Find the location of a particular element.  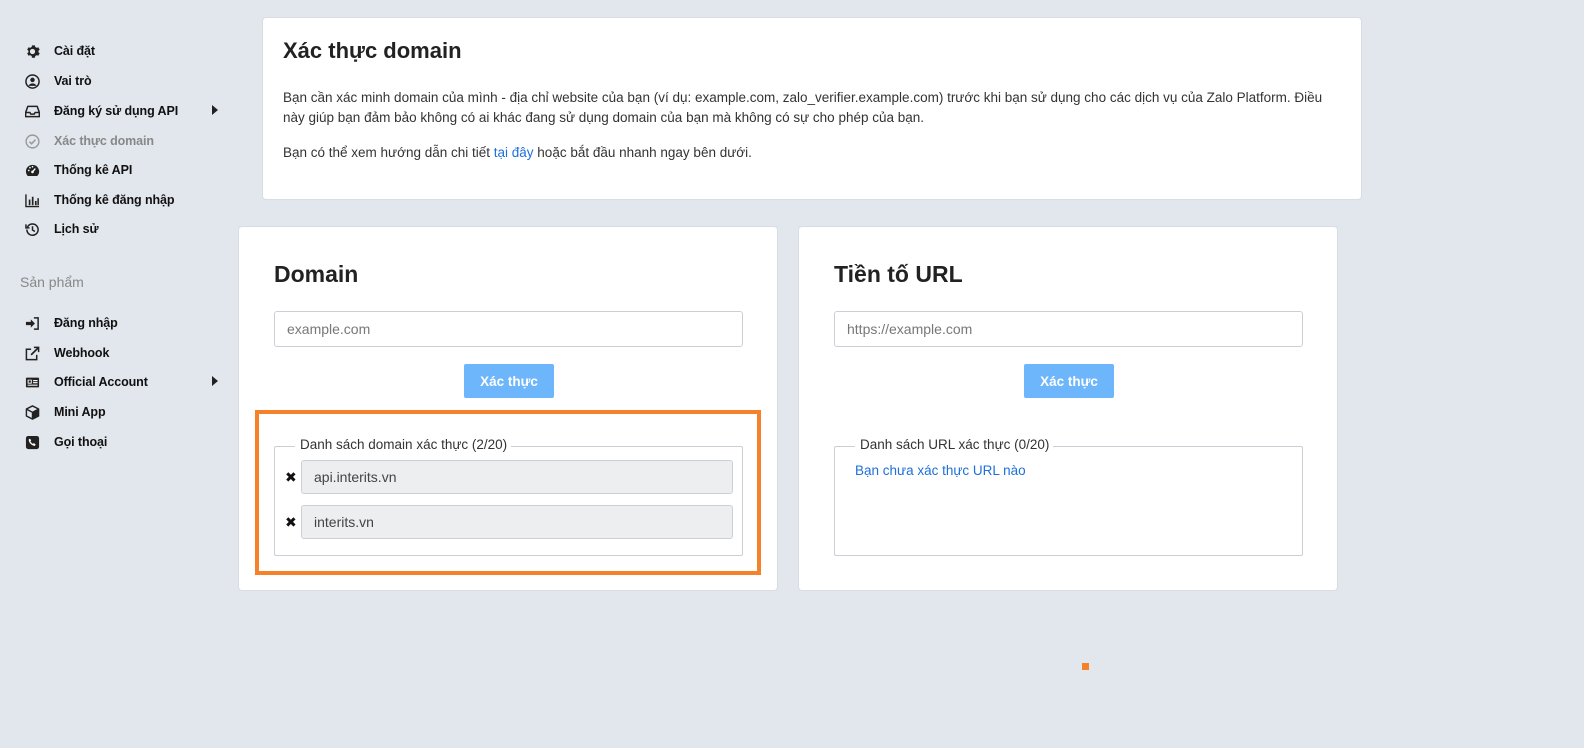

gauge-icon is located at coordinates (32, 170).